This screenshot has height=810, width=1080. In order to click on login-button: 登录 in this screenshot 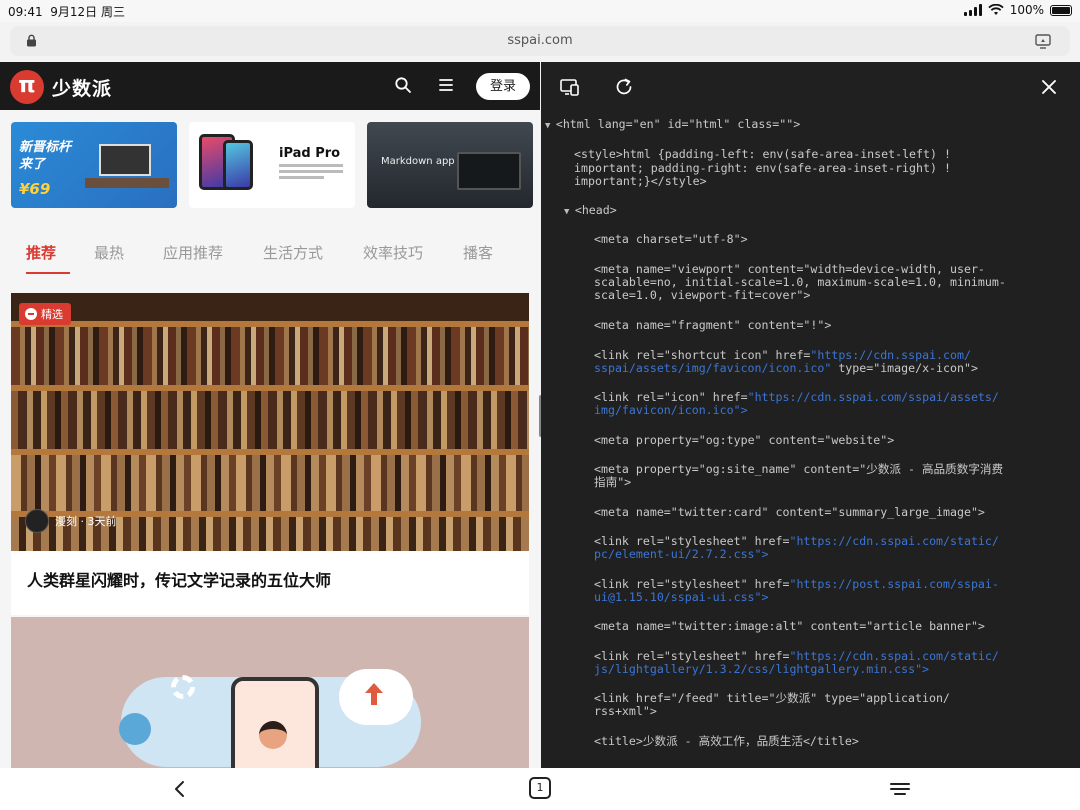, I will do `click(503, 86)`.